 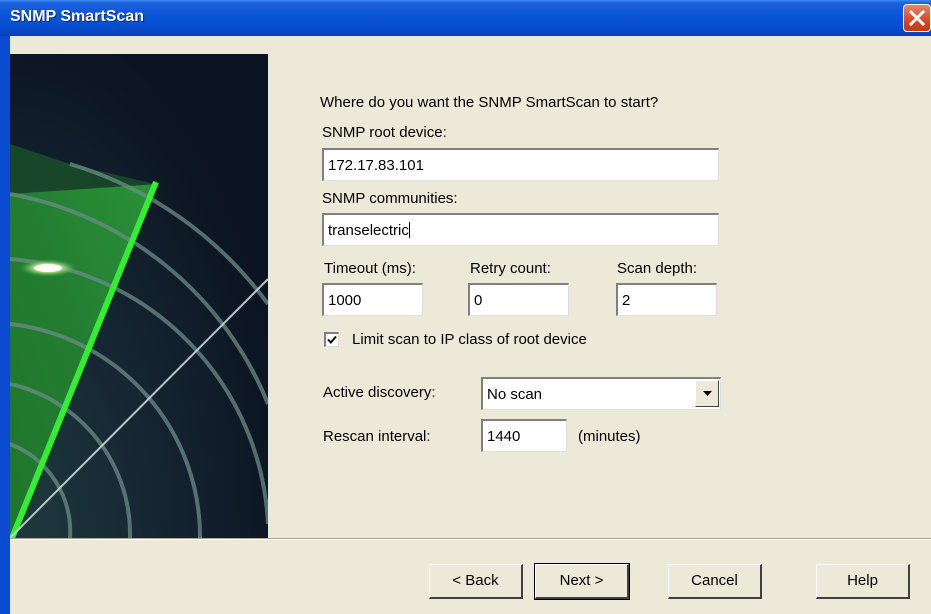 What do you see at coordinates (520, 164) in the screenshot?
I see `root-device-input: 172.17.83.101` at bounding box center [520, 164].